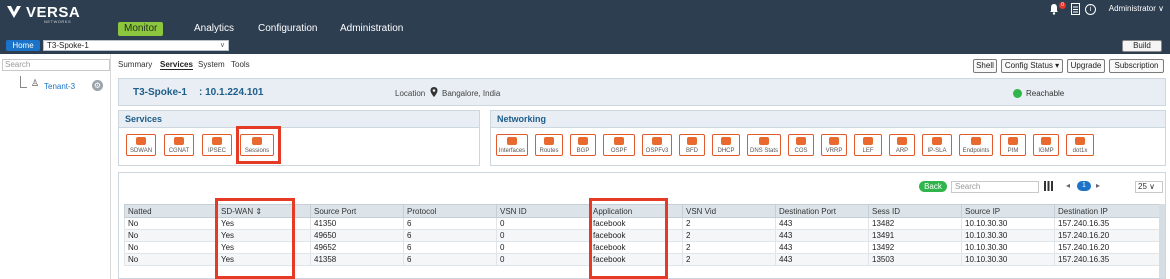 The image size is (1170, 279). I want to click on upgrade-button: Upgrade, so click(1086, 66).